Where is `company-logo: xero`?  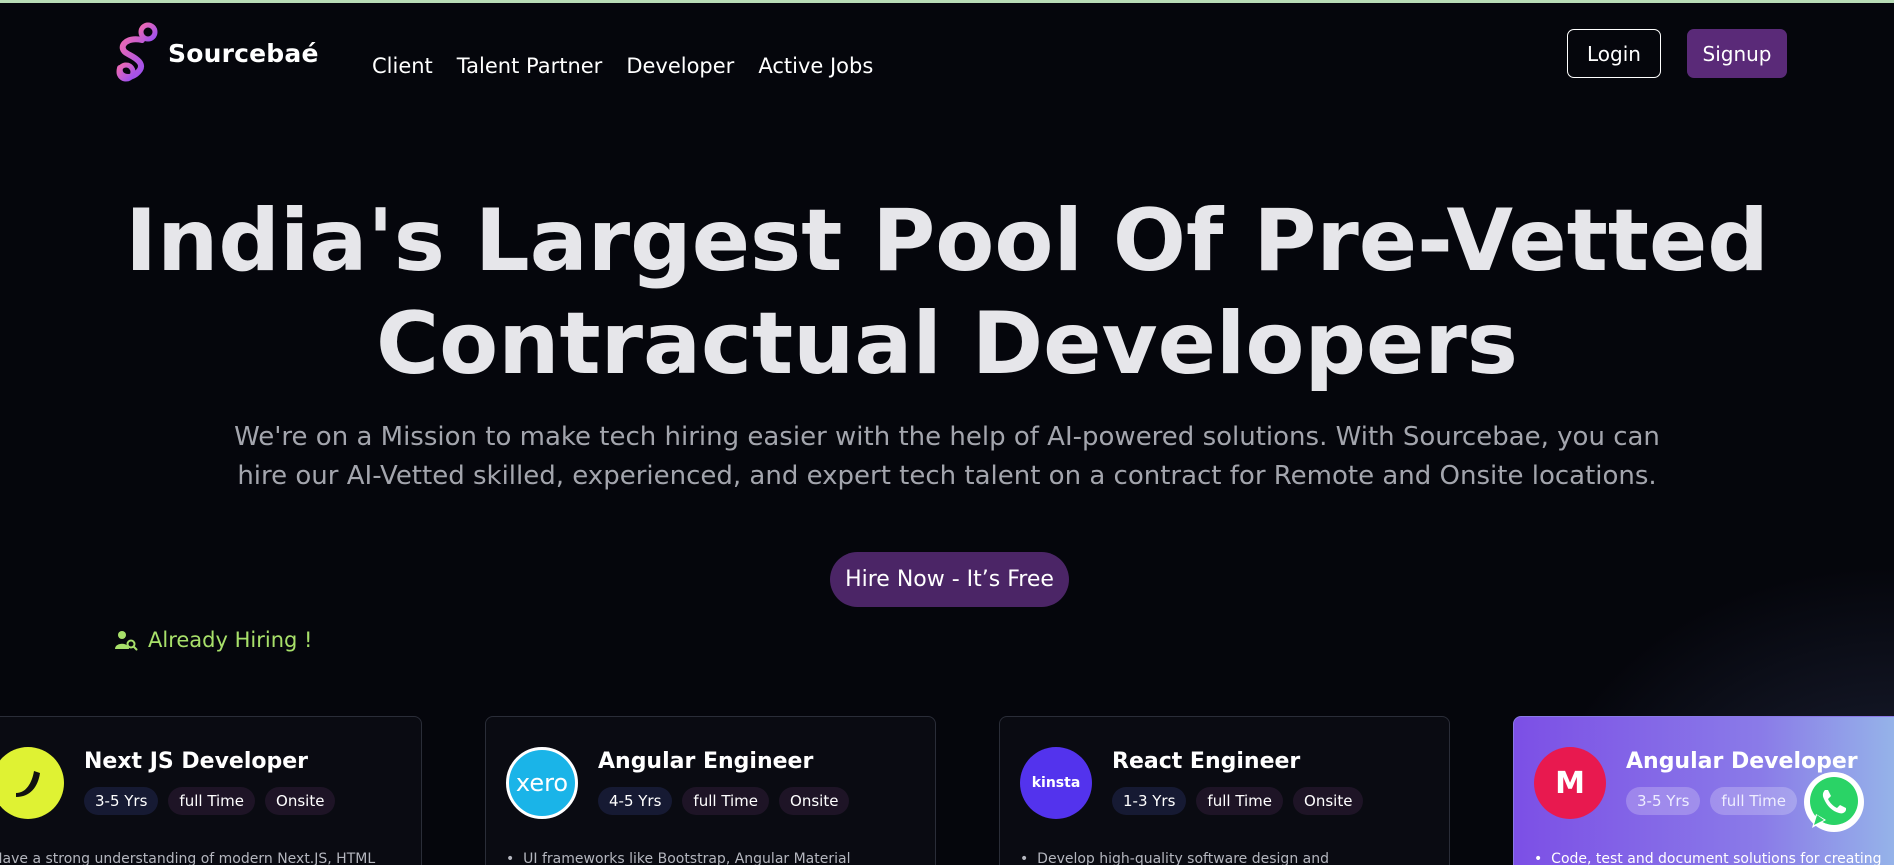
company-logo: xero is located at coordinates (542, 783).